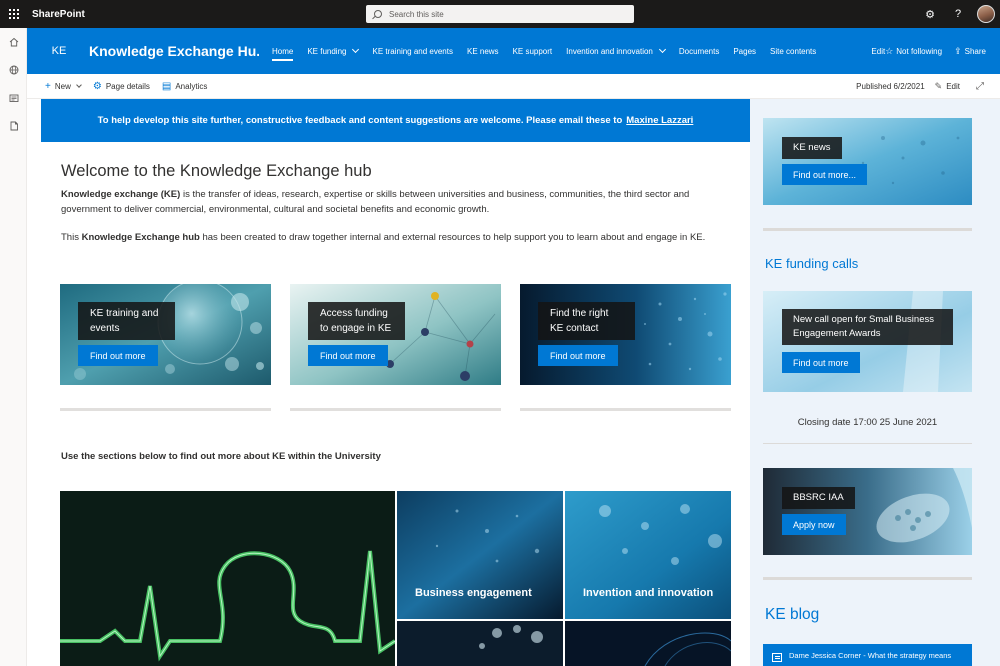 This screenshot has width=1000, height=666. What do you see at coordinates (13, 42) in the screenshot?
I see `rail-home-button` at bounding box center [13, 42].